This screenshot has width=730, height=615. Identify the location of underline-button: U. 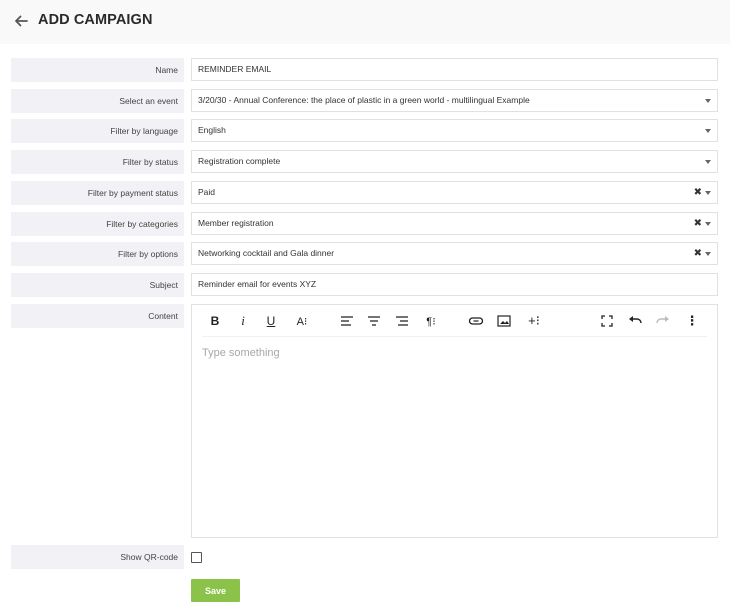
(271, 321).